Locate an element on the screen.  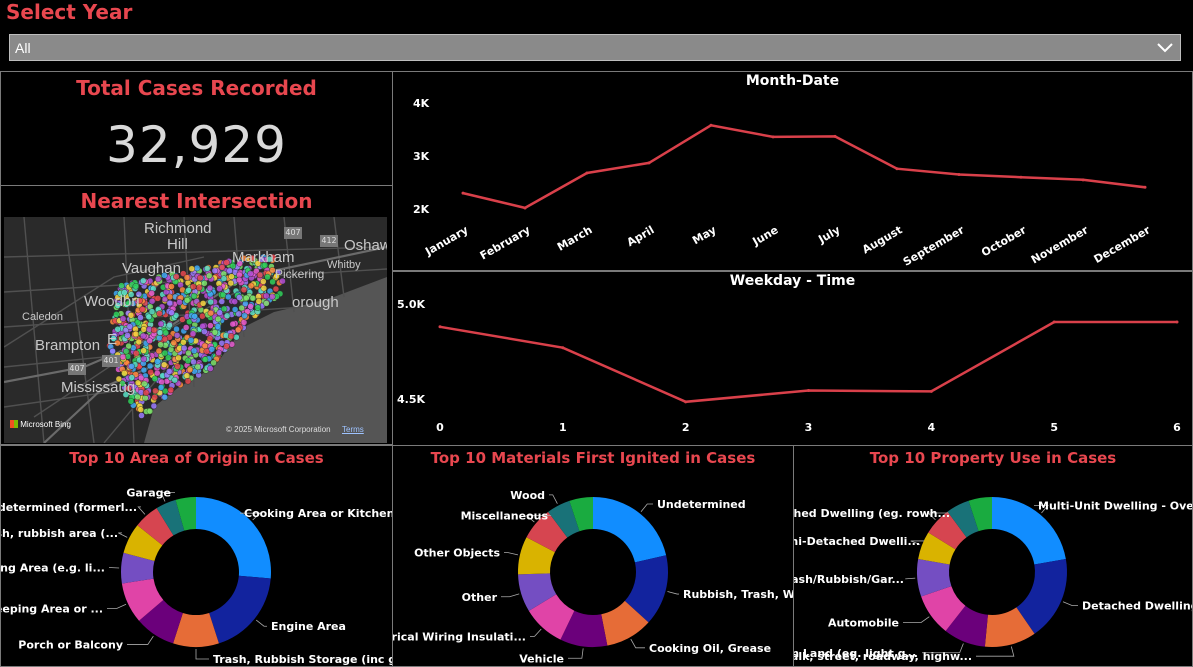
donut-slice is located at coordinates (240, 609).